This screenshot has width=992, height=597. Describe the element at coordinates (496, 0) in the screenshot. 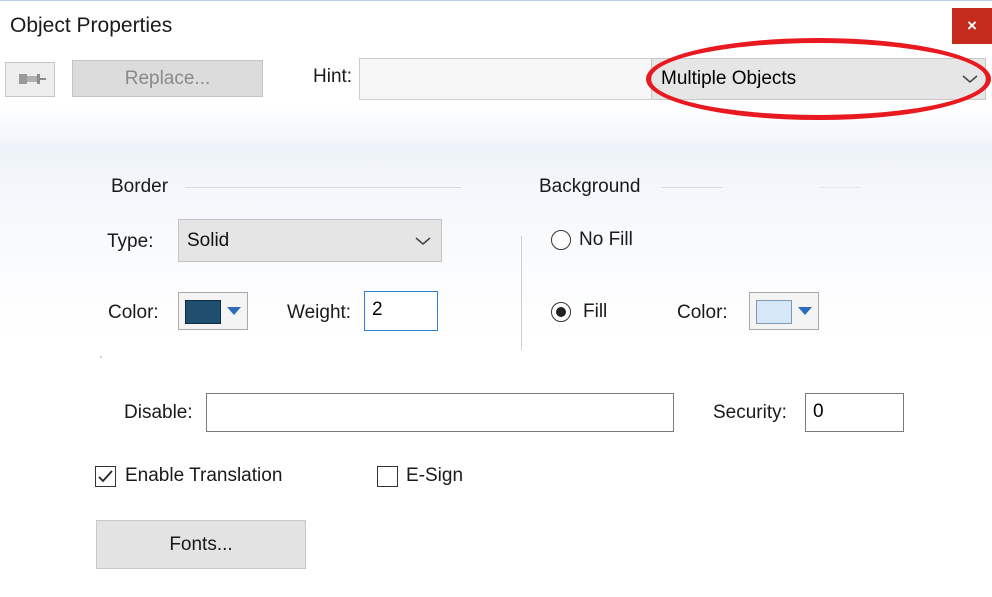

I see `window-top-border` at that location.